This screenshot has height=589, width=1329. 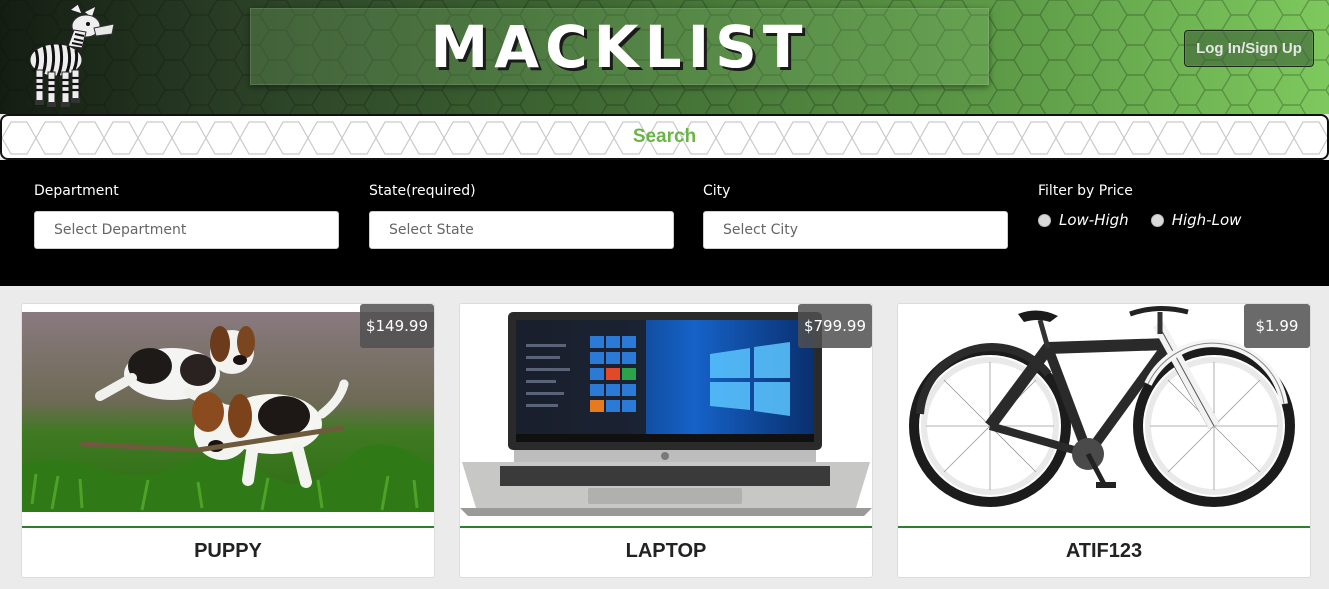 What do you see at coordinates (1104, 551) in the screenshot?
I see `listing-title: ATIF123` at bounding box center [1104, 551].